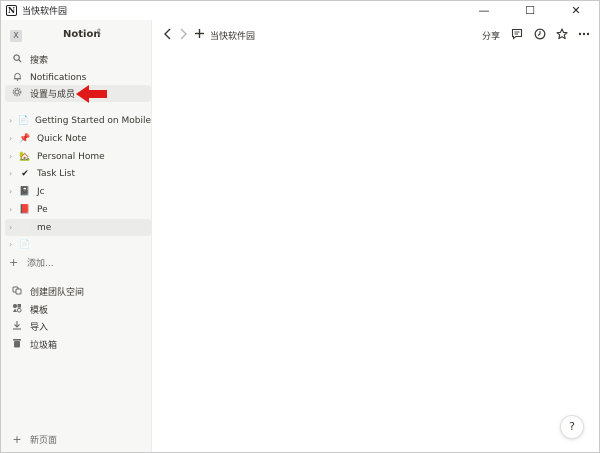 The height and width of the screenshot is (453, 600). Describe the element at coordinates (44, 346) in the screenshot. I see `sidebar-item-label: 垃圾箱` at that location.